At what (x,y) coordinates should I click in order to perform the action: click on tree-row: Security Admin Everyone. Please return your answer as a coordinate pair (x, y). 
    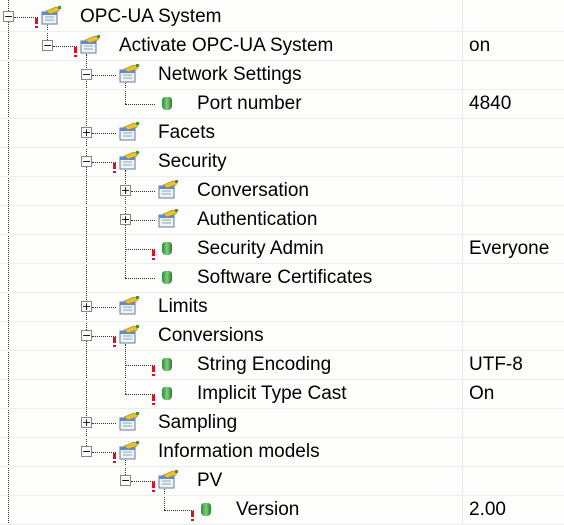
    Looking at the image, I should click on (282, 249).